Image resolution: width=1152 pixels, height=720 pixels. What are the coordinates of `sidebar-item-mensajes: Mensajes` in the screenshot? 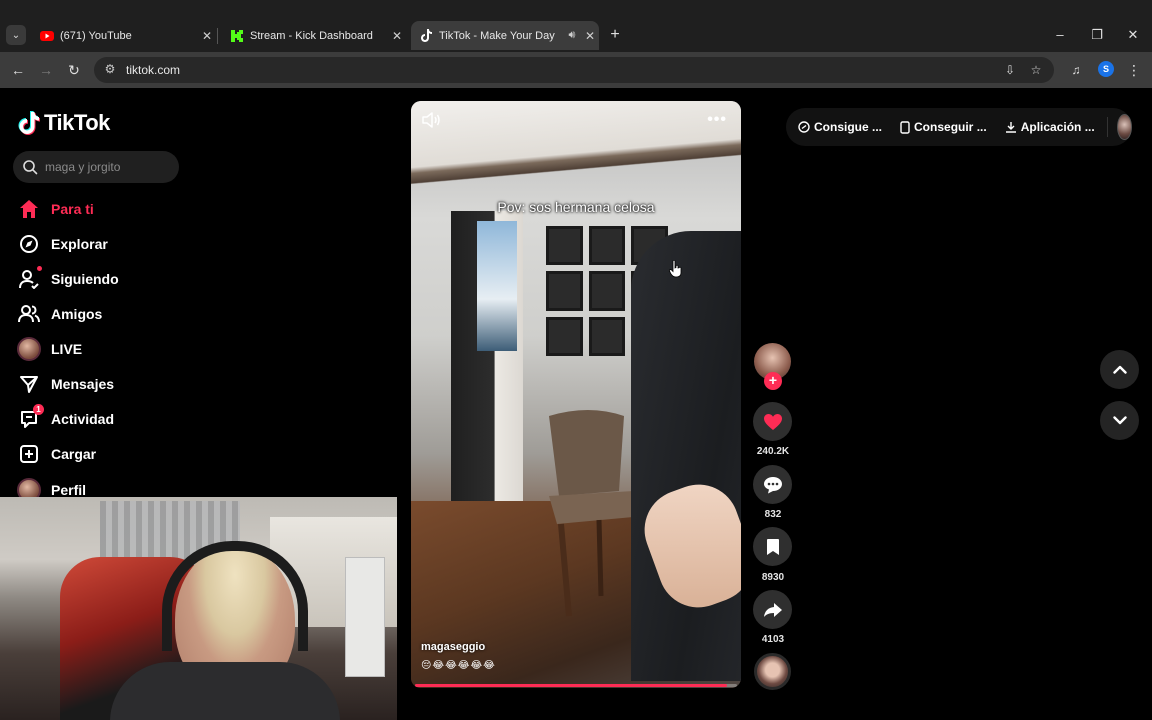 It's located at (65, 384).